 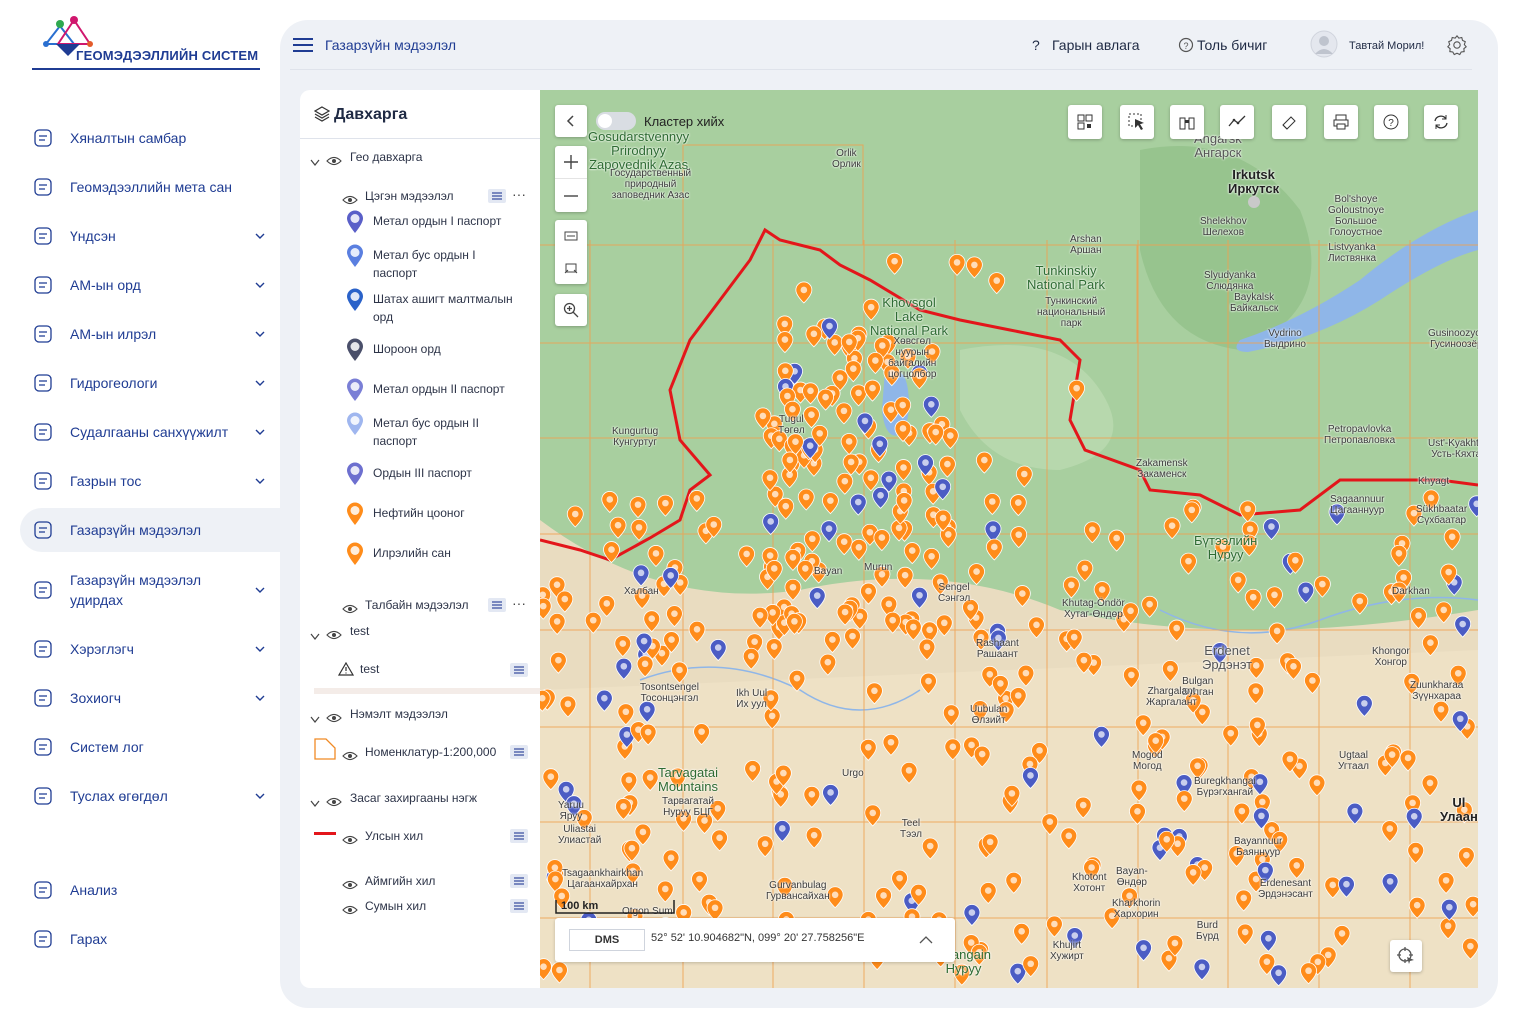 What do you see at coordinates (571, 268) in the screenshot?
I see `measure-area-button` at bounding box center [571, 268].